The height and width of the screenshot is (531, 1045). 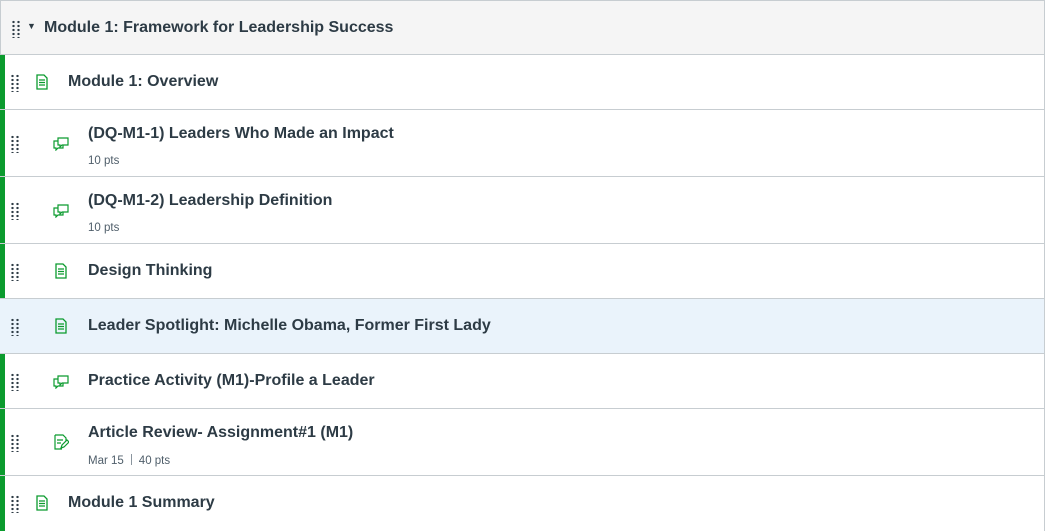 I want to click on item-due-date: Mar 15, so click(x=106, y=461).